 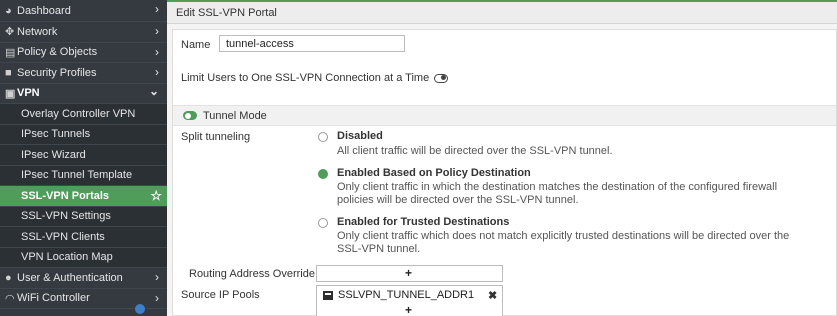 What do you see at coordinates (441, 78) in the screenshot?
I see `limit-users-toggle` at bounding box center [441, 78].